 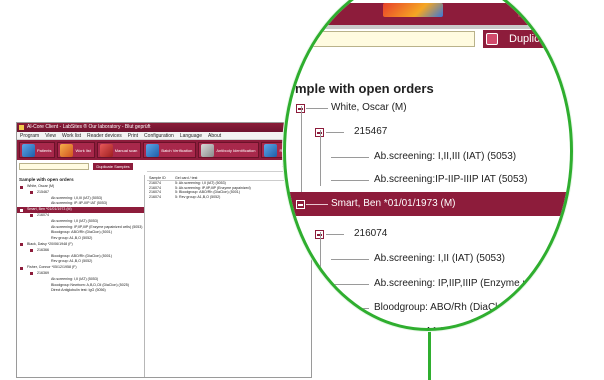 I want to click on tree-row-label: 216366, so click(x=43, y=249).